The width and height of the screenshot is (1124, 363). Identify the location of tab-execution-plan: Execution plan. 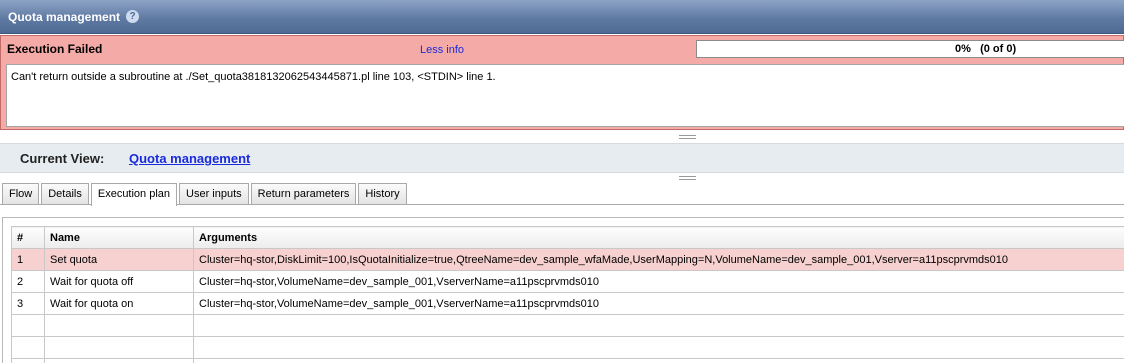
(134, 194).